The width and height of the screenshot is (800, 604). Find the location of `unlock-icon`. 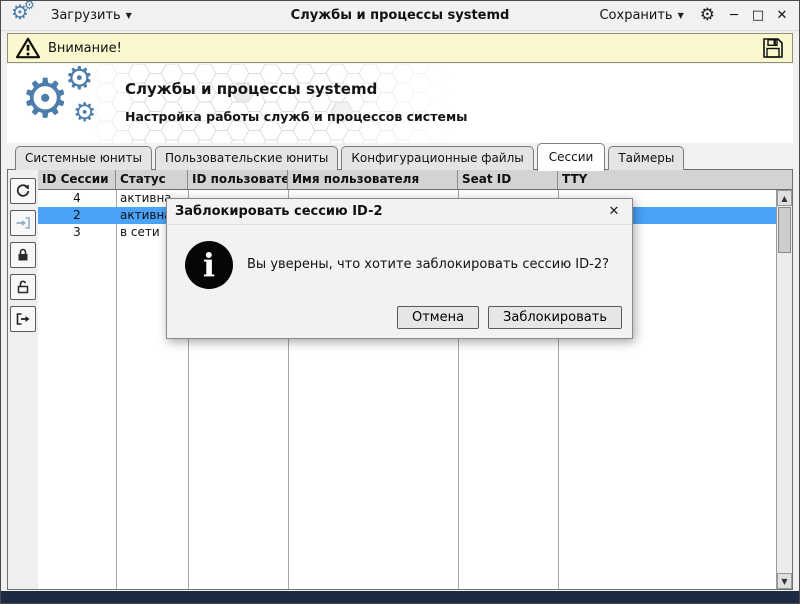

unlock-icon is located at coordinates (23, 287).